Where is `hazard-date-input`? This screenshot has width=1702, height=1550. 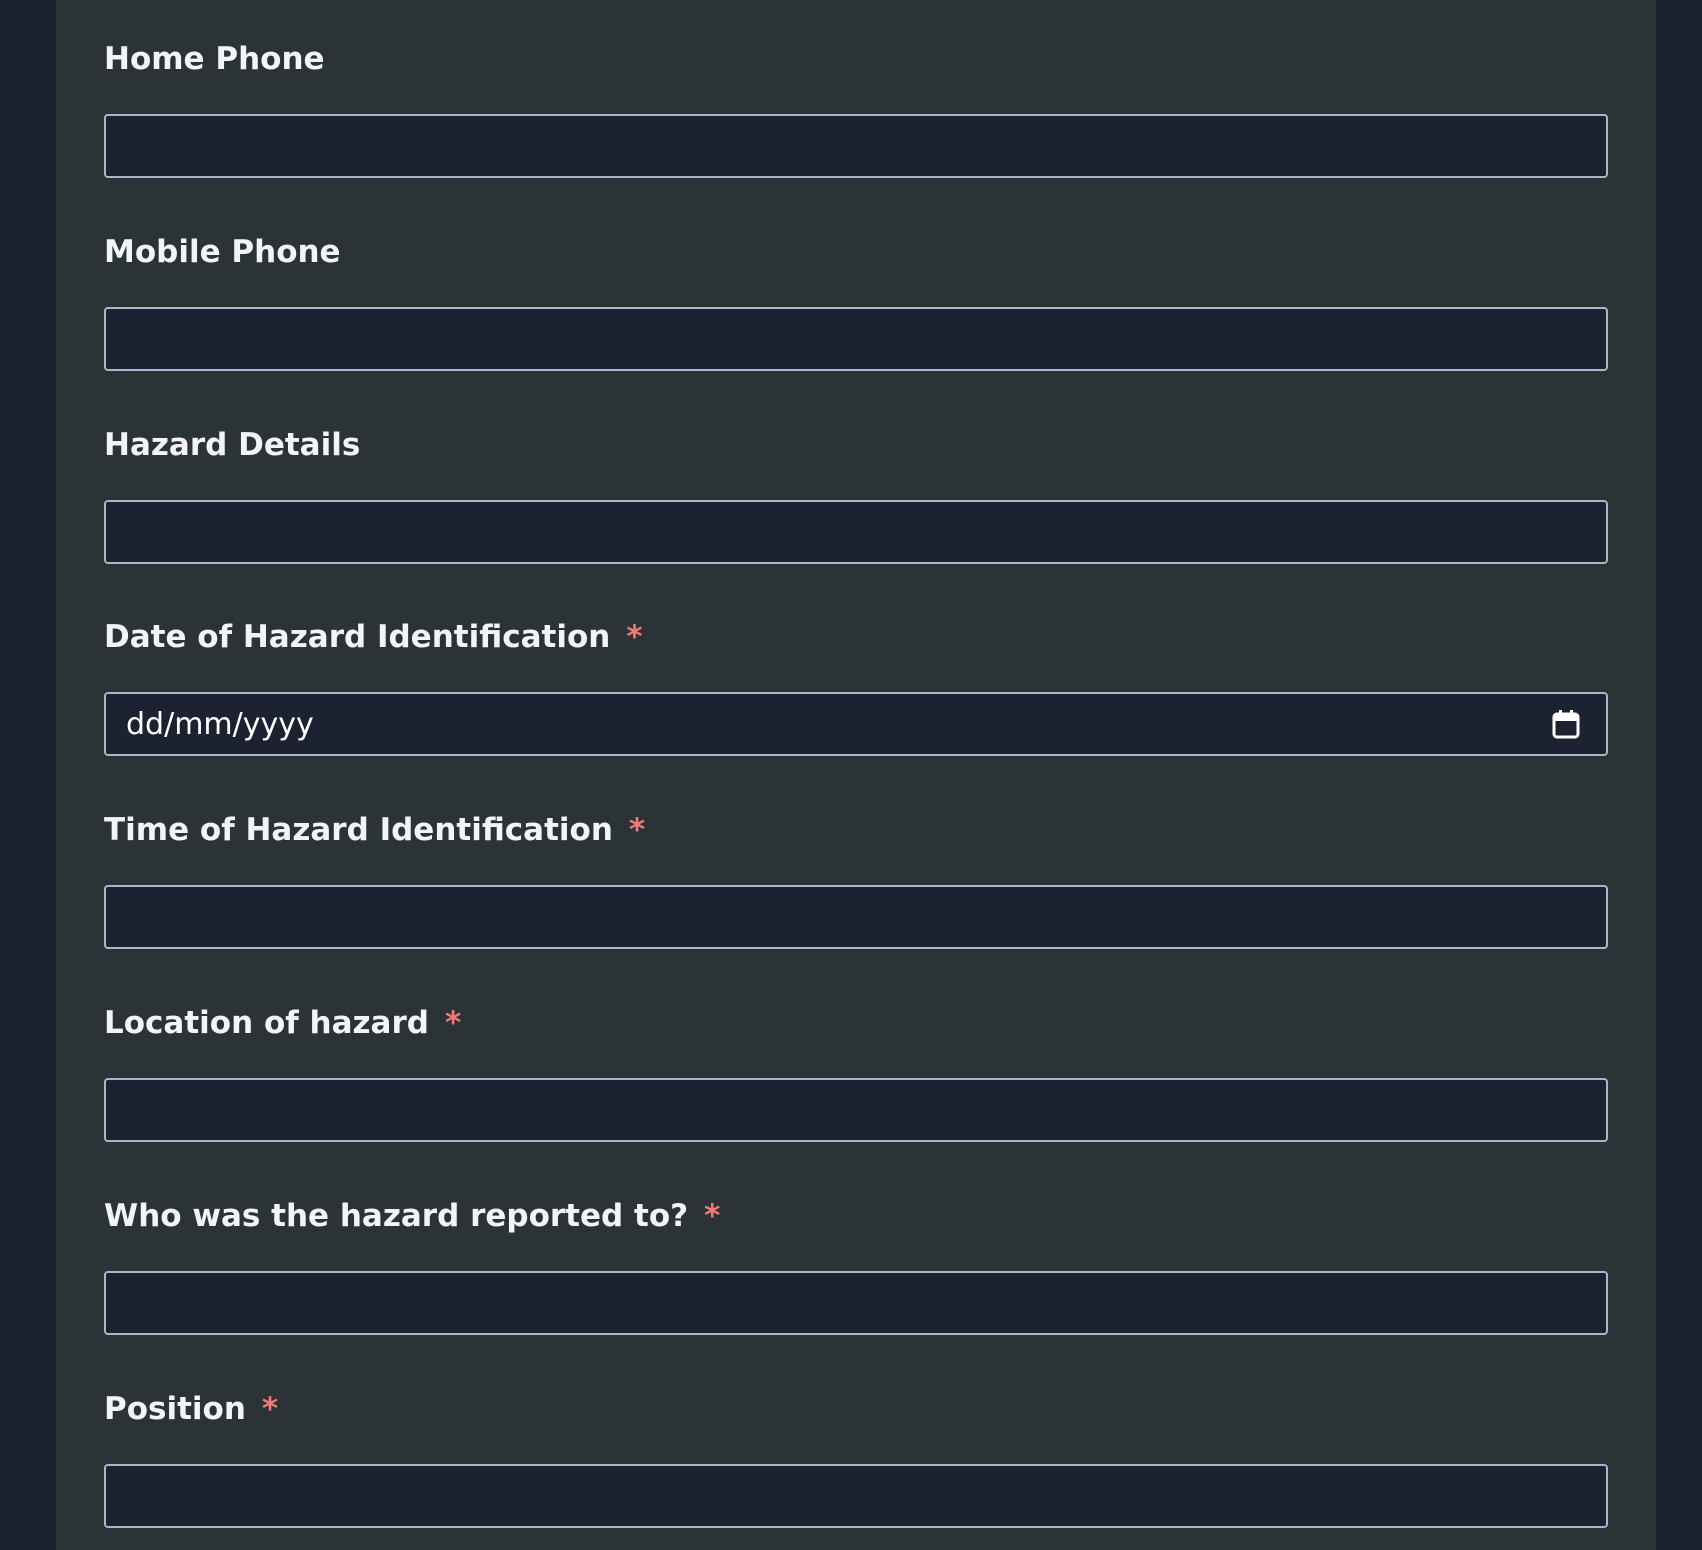
hazard-date-input is located at coordinates (856, 724).